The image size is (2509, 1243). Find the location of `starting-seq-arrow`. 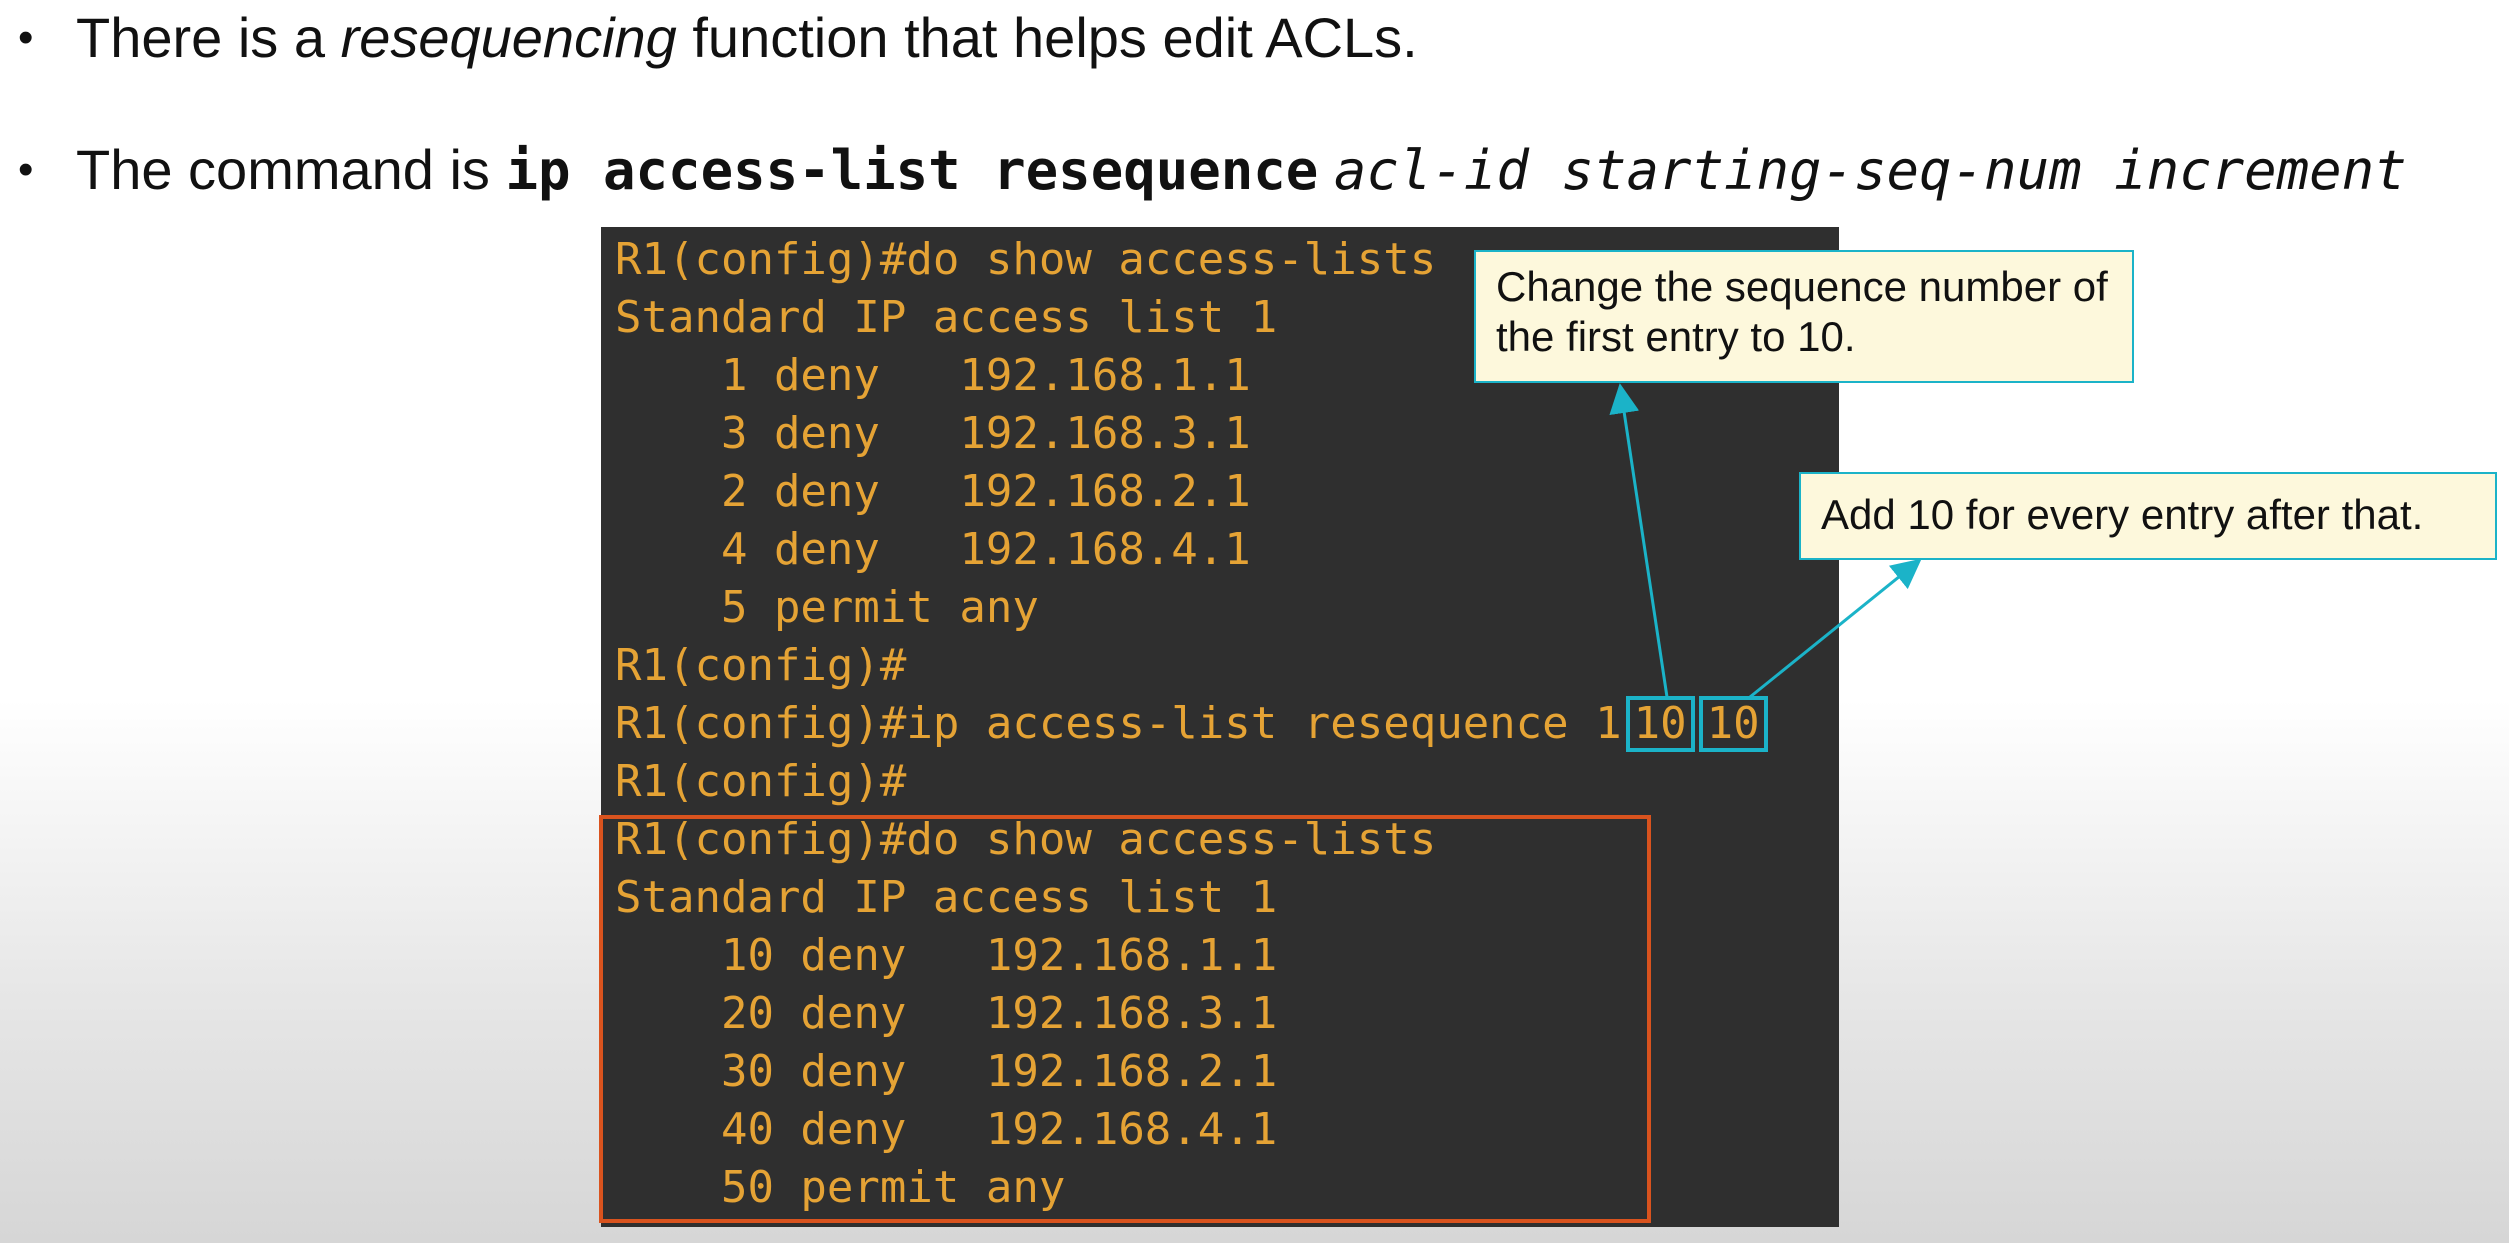

starting-seq-arrow is located at coordinates (1639, 540).